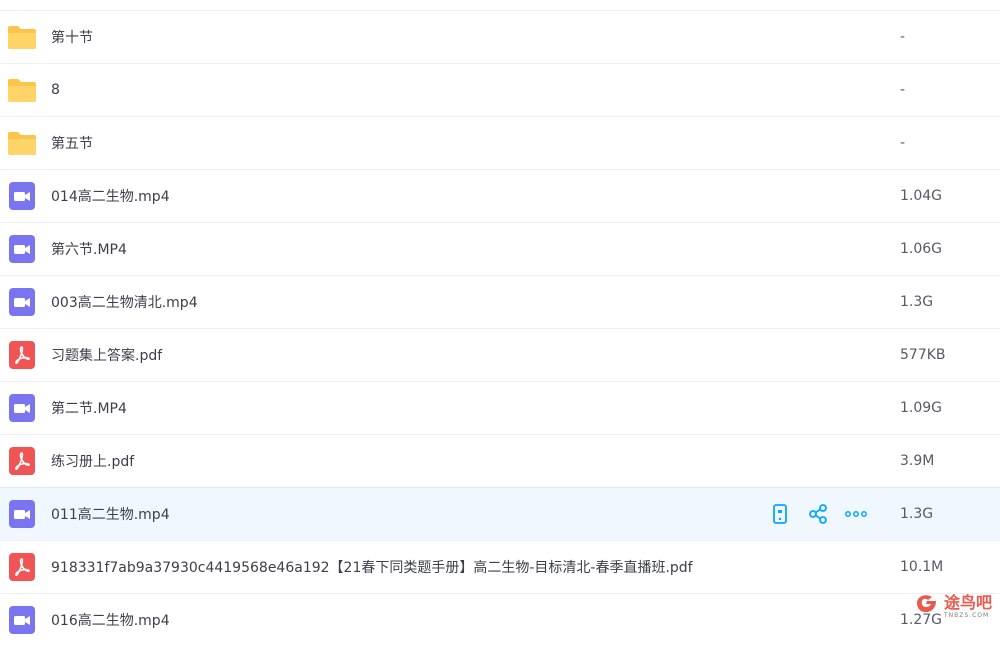 This screenshot has width=1000, height=646. Describe the element at coordinates (856, 514) in the screenshot. I see `more-icon` at that location.